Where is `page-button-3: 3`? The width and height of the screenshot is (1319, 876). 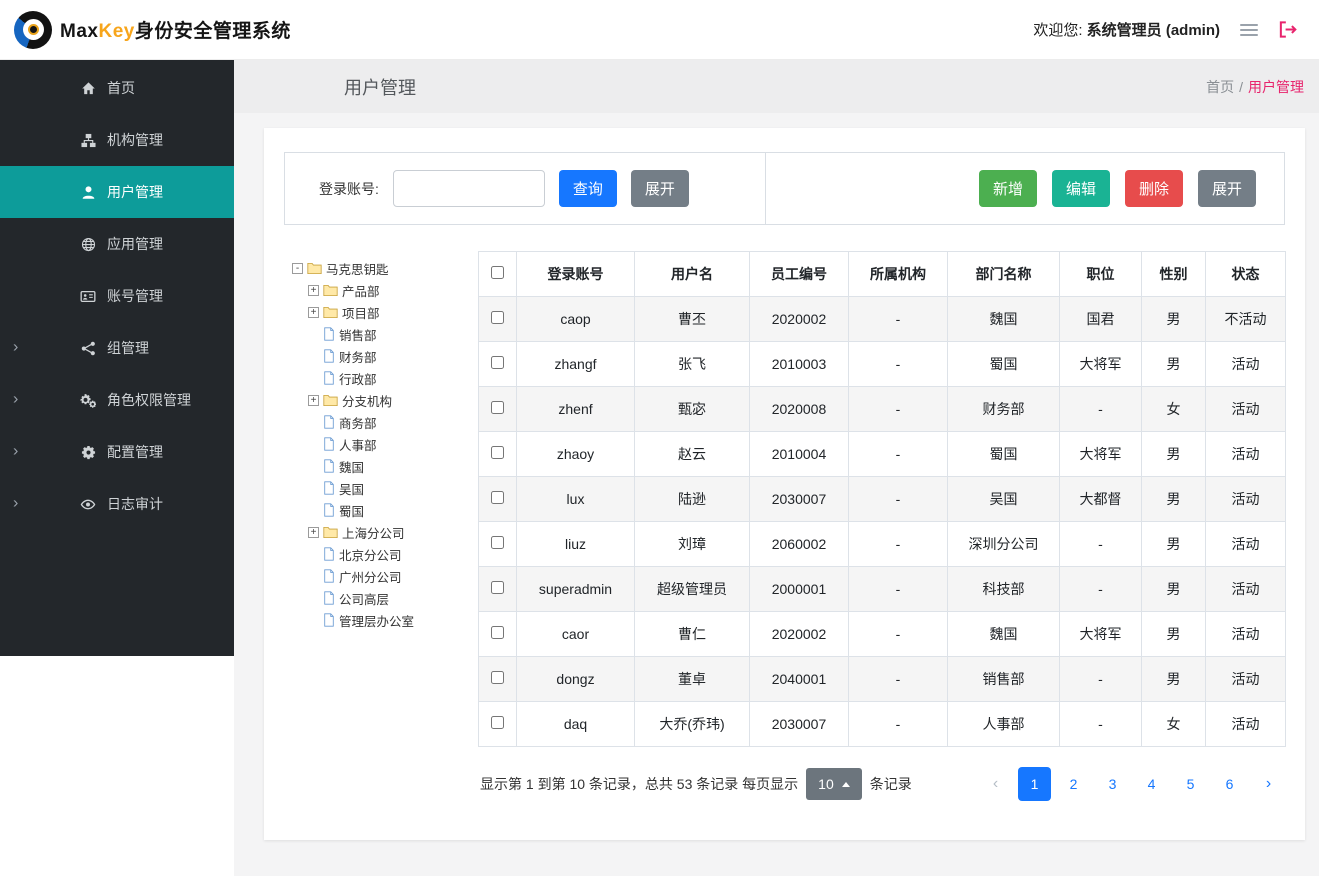
page-button-3: 3 is located at coordinates (1112, 784).